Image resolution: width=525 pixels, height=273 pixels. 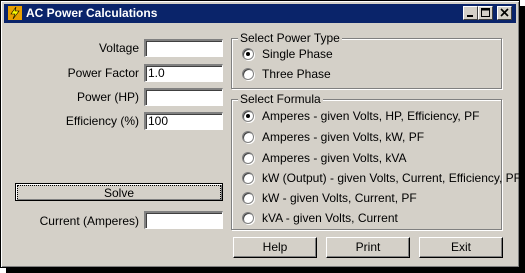 I want to click on help-button: Help, so click(x=275, y=247).